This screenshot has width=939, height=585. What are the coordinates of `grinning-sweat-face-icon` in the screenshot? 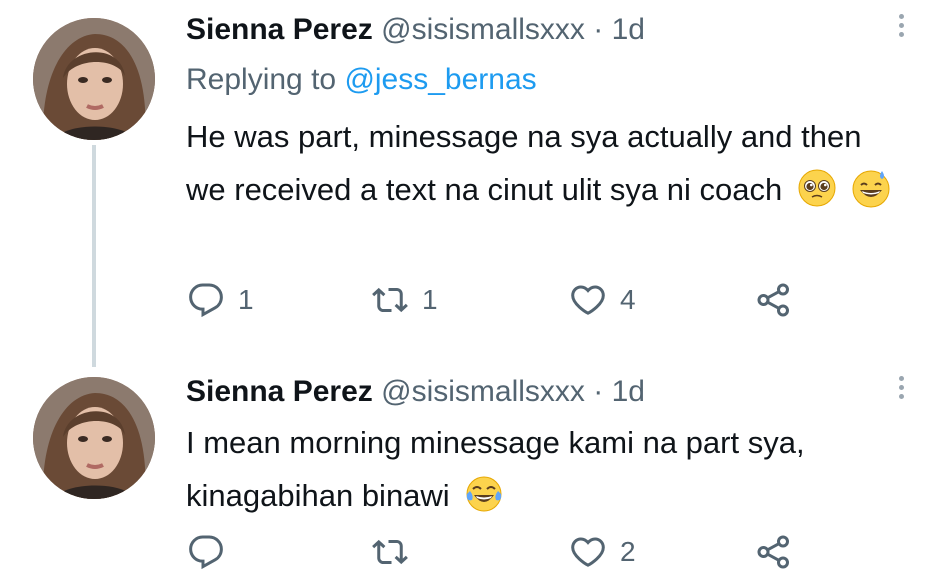 It's located at (871, 189).